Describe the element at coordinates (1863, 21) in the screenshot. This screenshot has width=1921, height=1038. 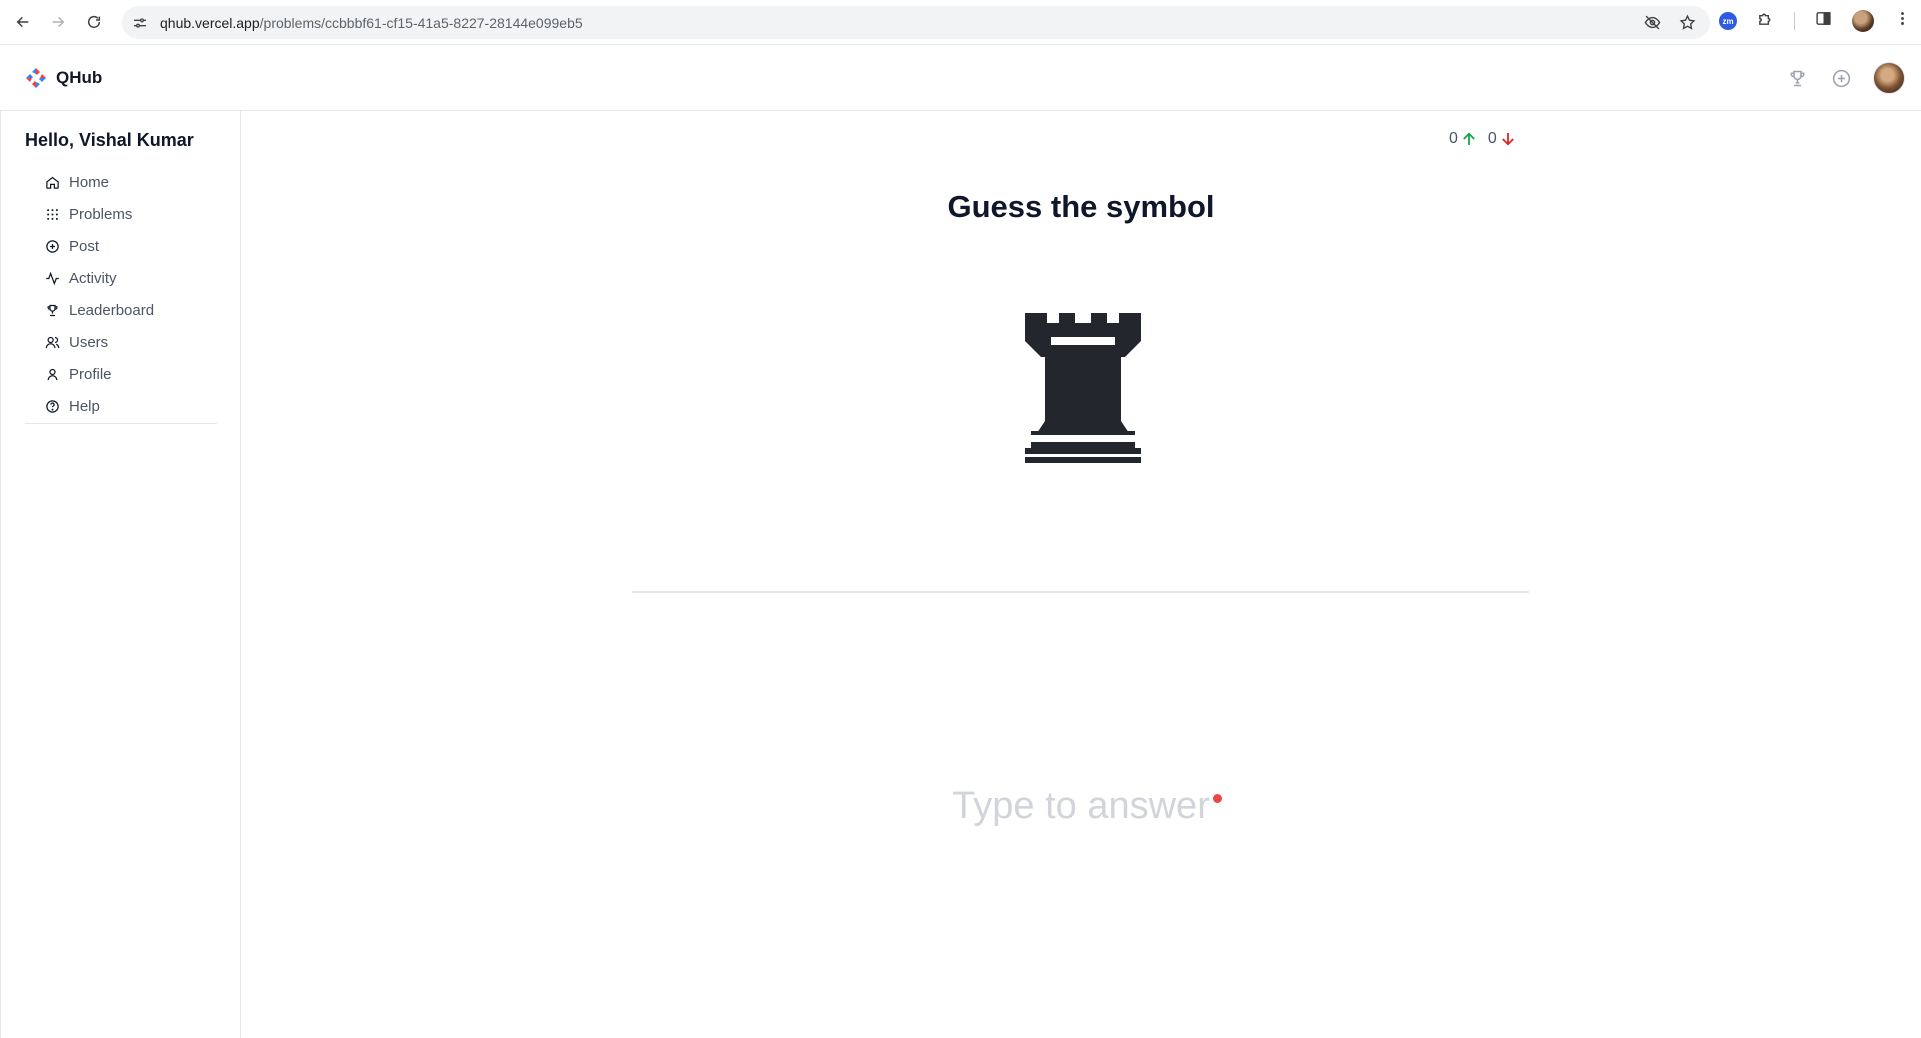
I see `browser-profile-avatar` at that location.